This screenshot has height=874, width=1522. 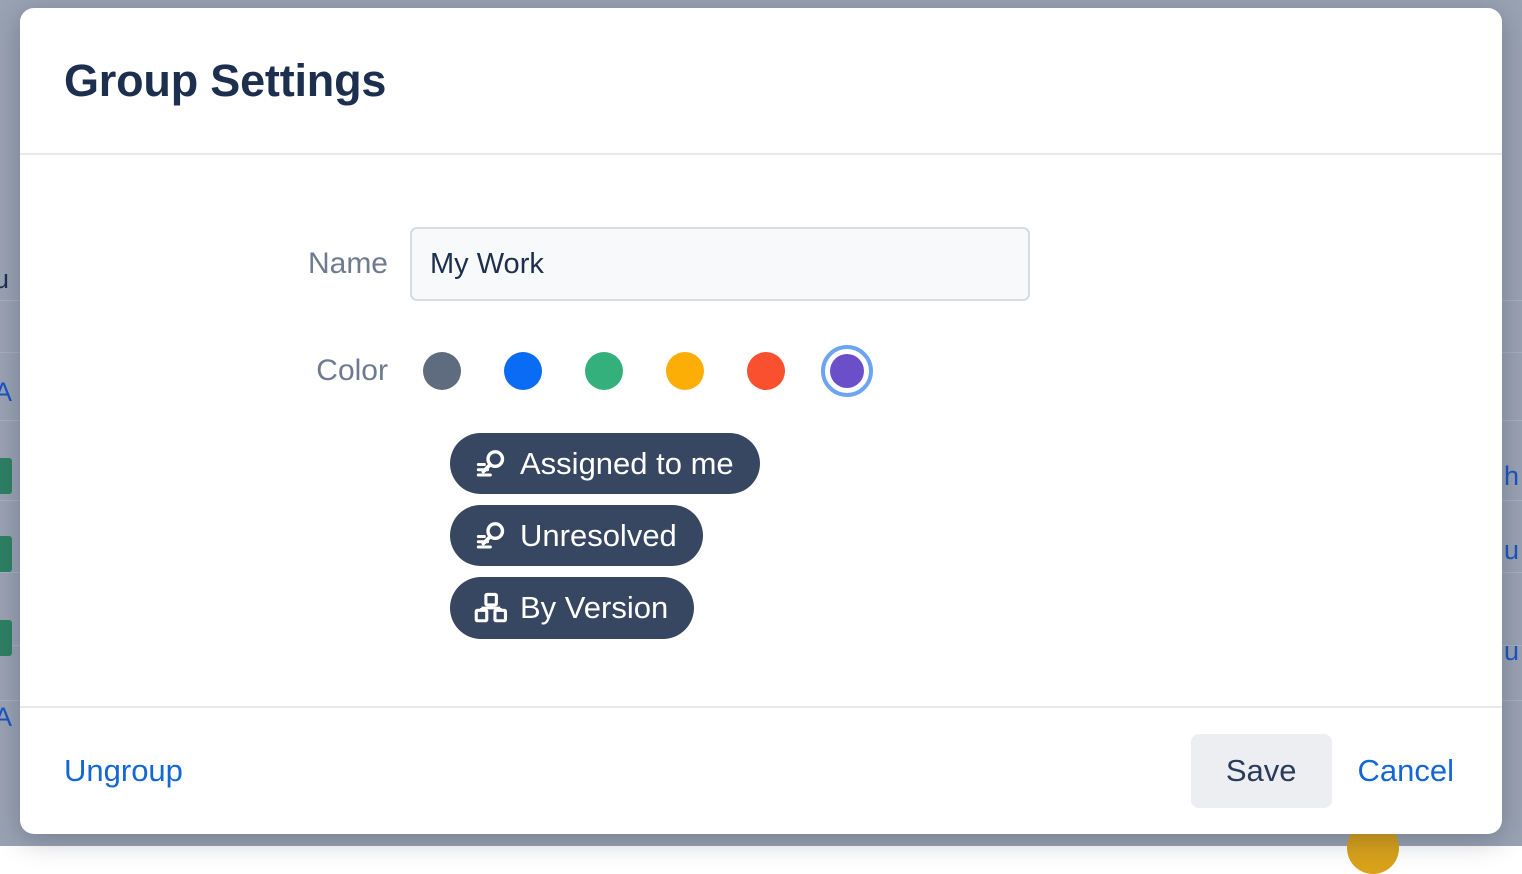 I want to click on dialog-footer: Ungroup Save Cancel, so click(x=761, y=770).